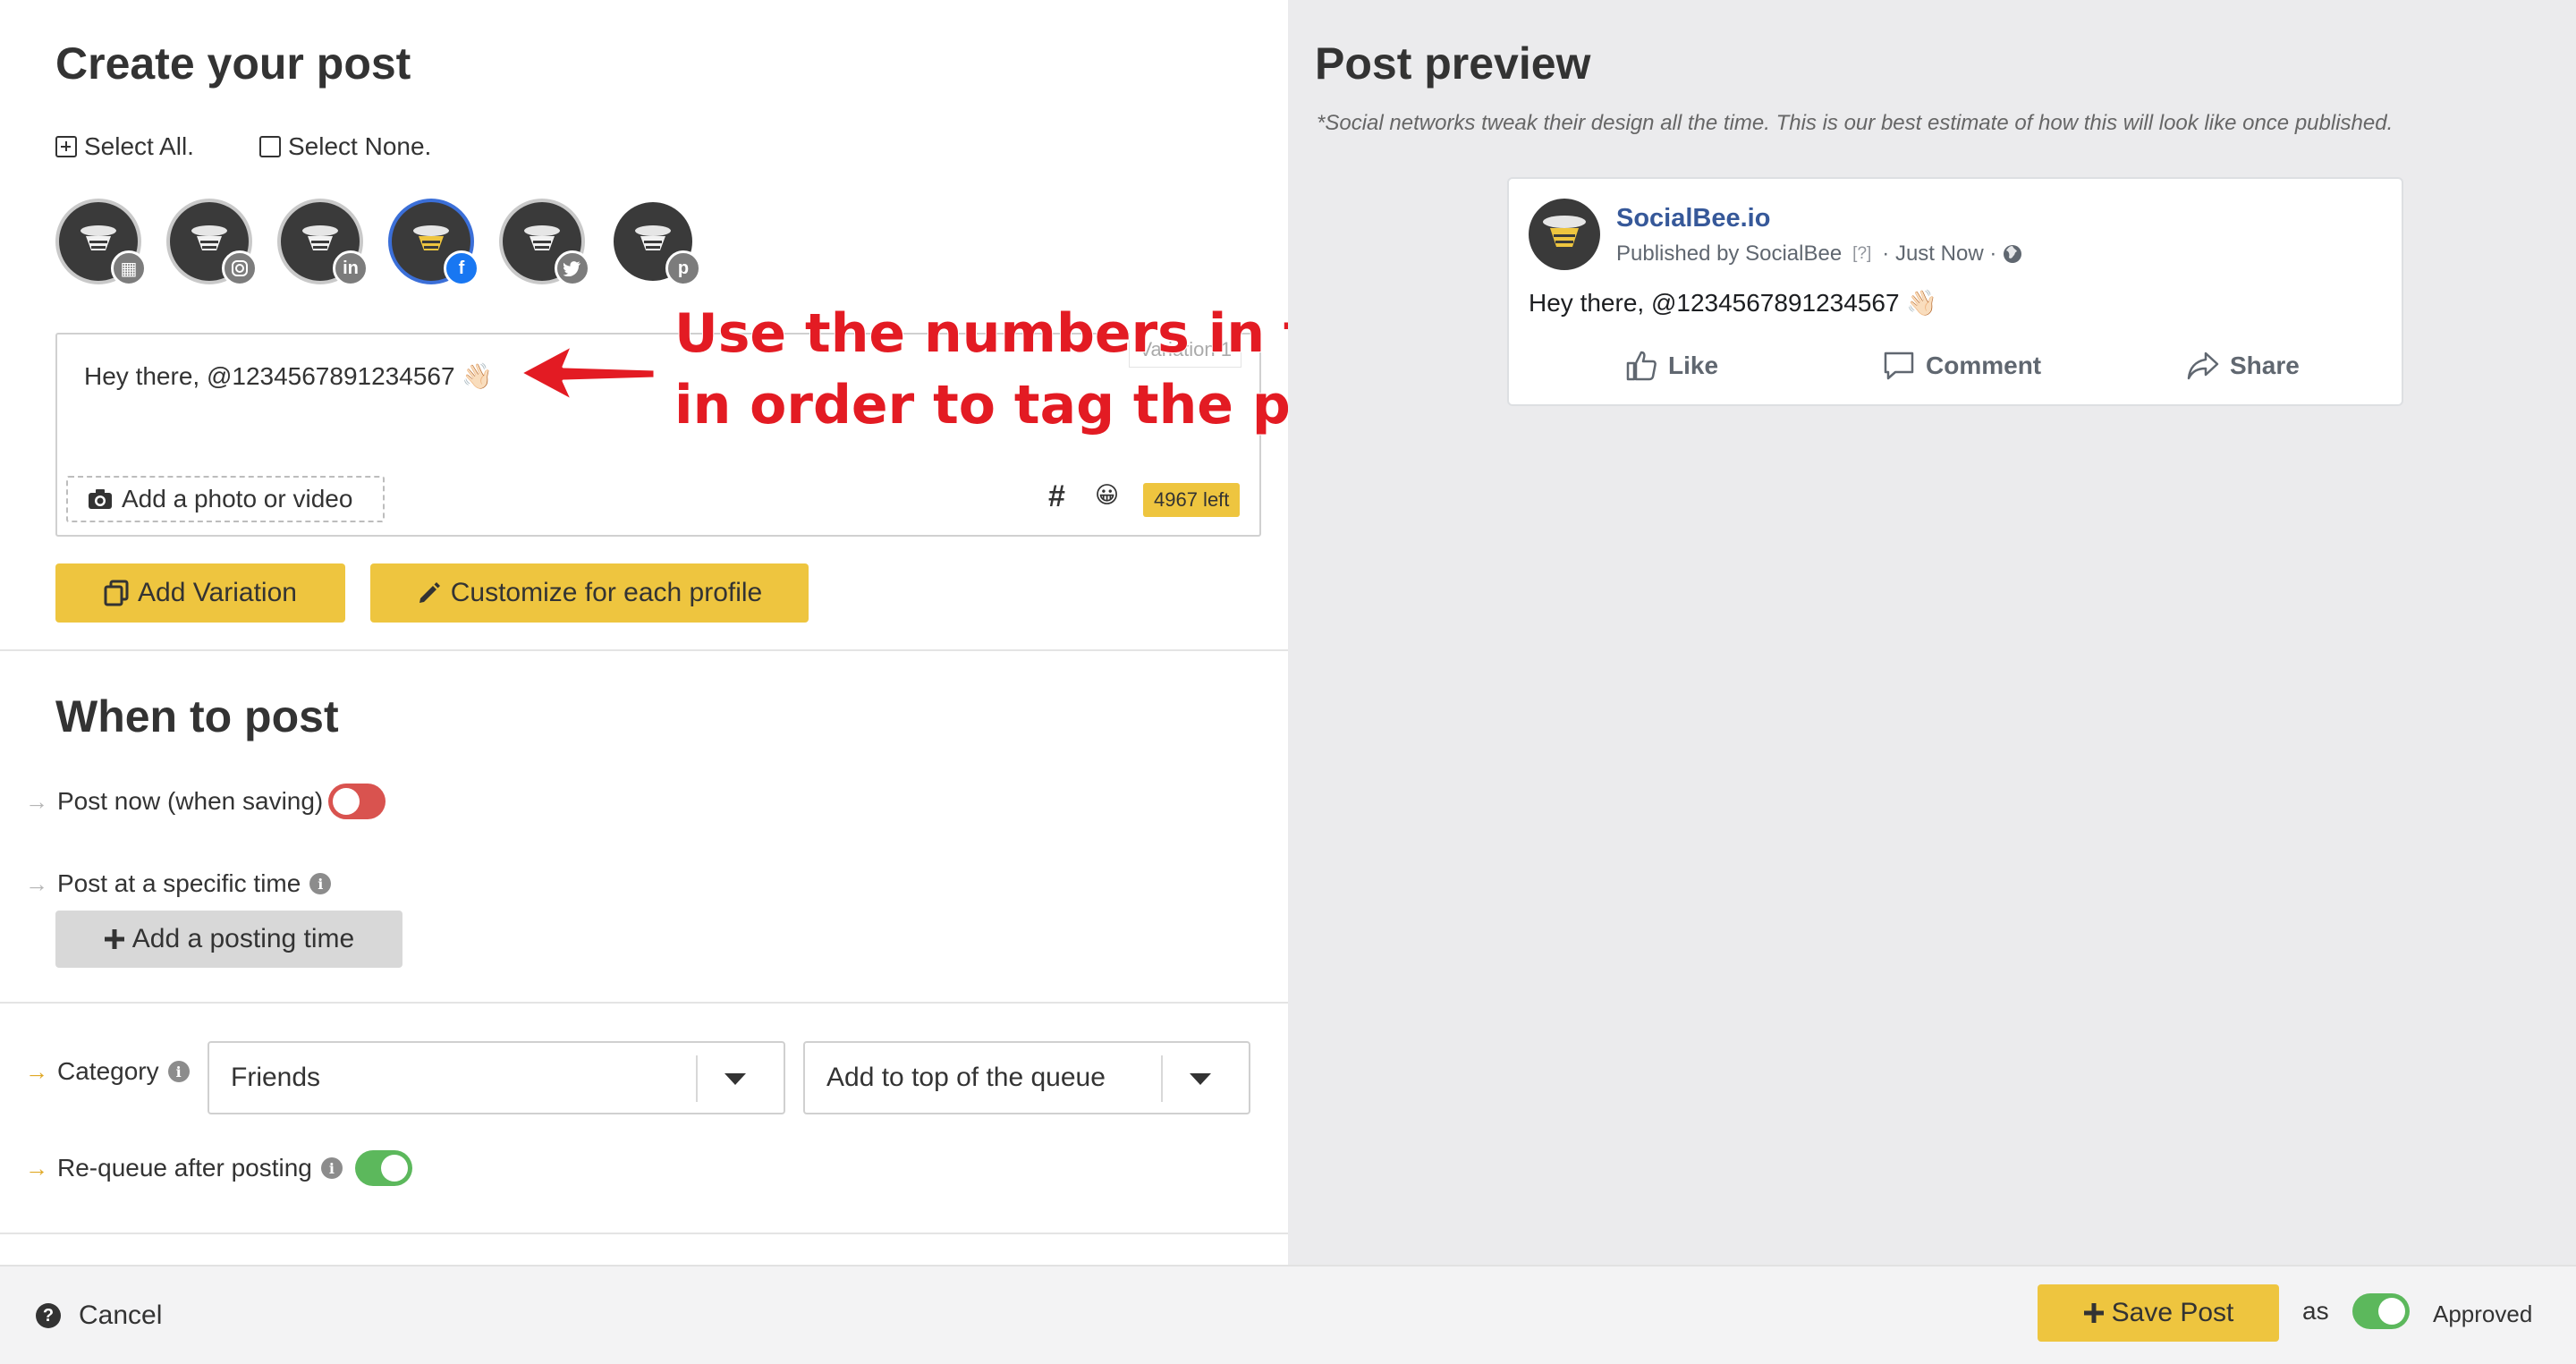  What do you see at coordinates (572, 268) in the screenshot?
I see `twitter-icon` at bounding box center [572, 268].